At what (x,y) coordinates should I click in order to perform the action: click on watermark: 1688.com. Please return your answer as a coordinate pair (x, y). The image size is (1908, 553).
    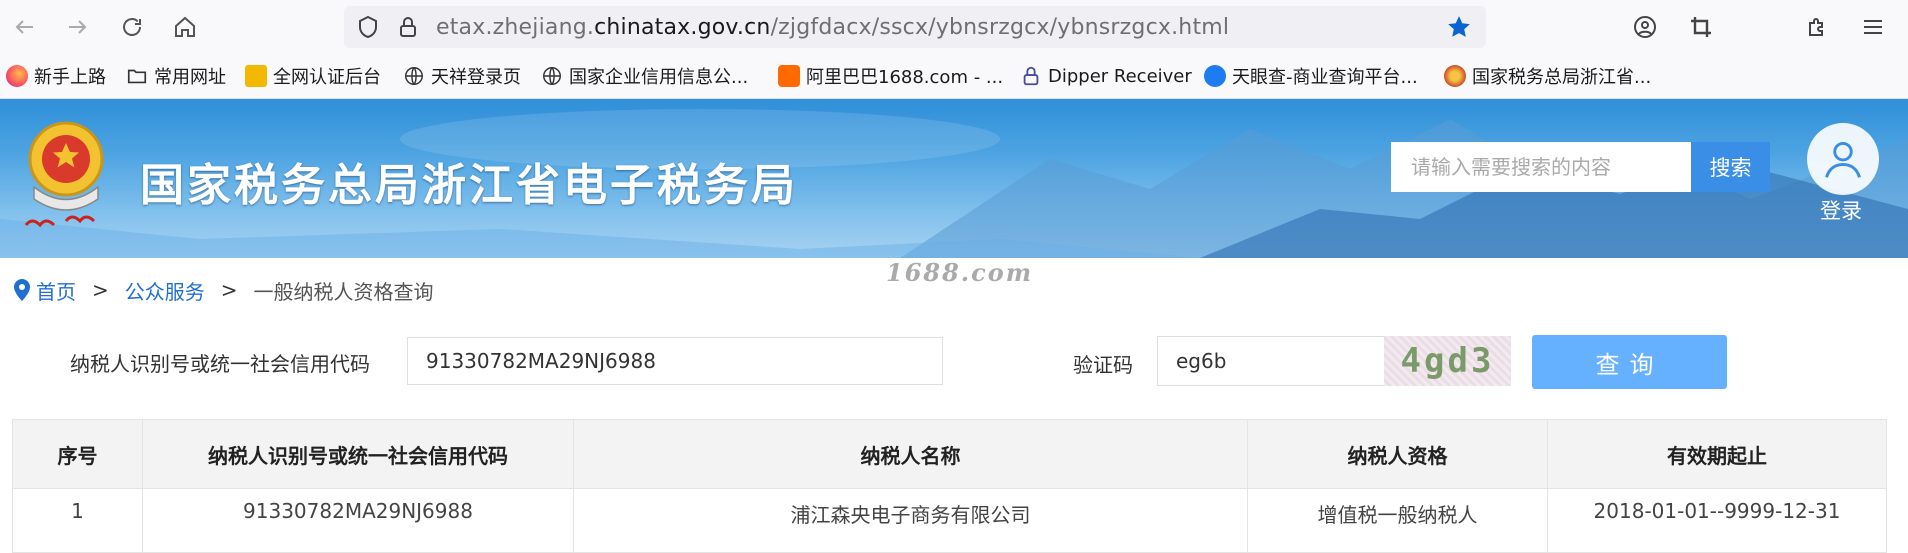
    Looking at the image, I should click on (960, 272).